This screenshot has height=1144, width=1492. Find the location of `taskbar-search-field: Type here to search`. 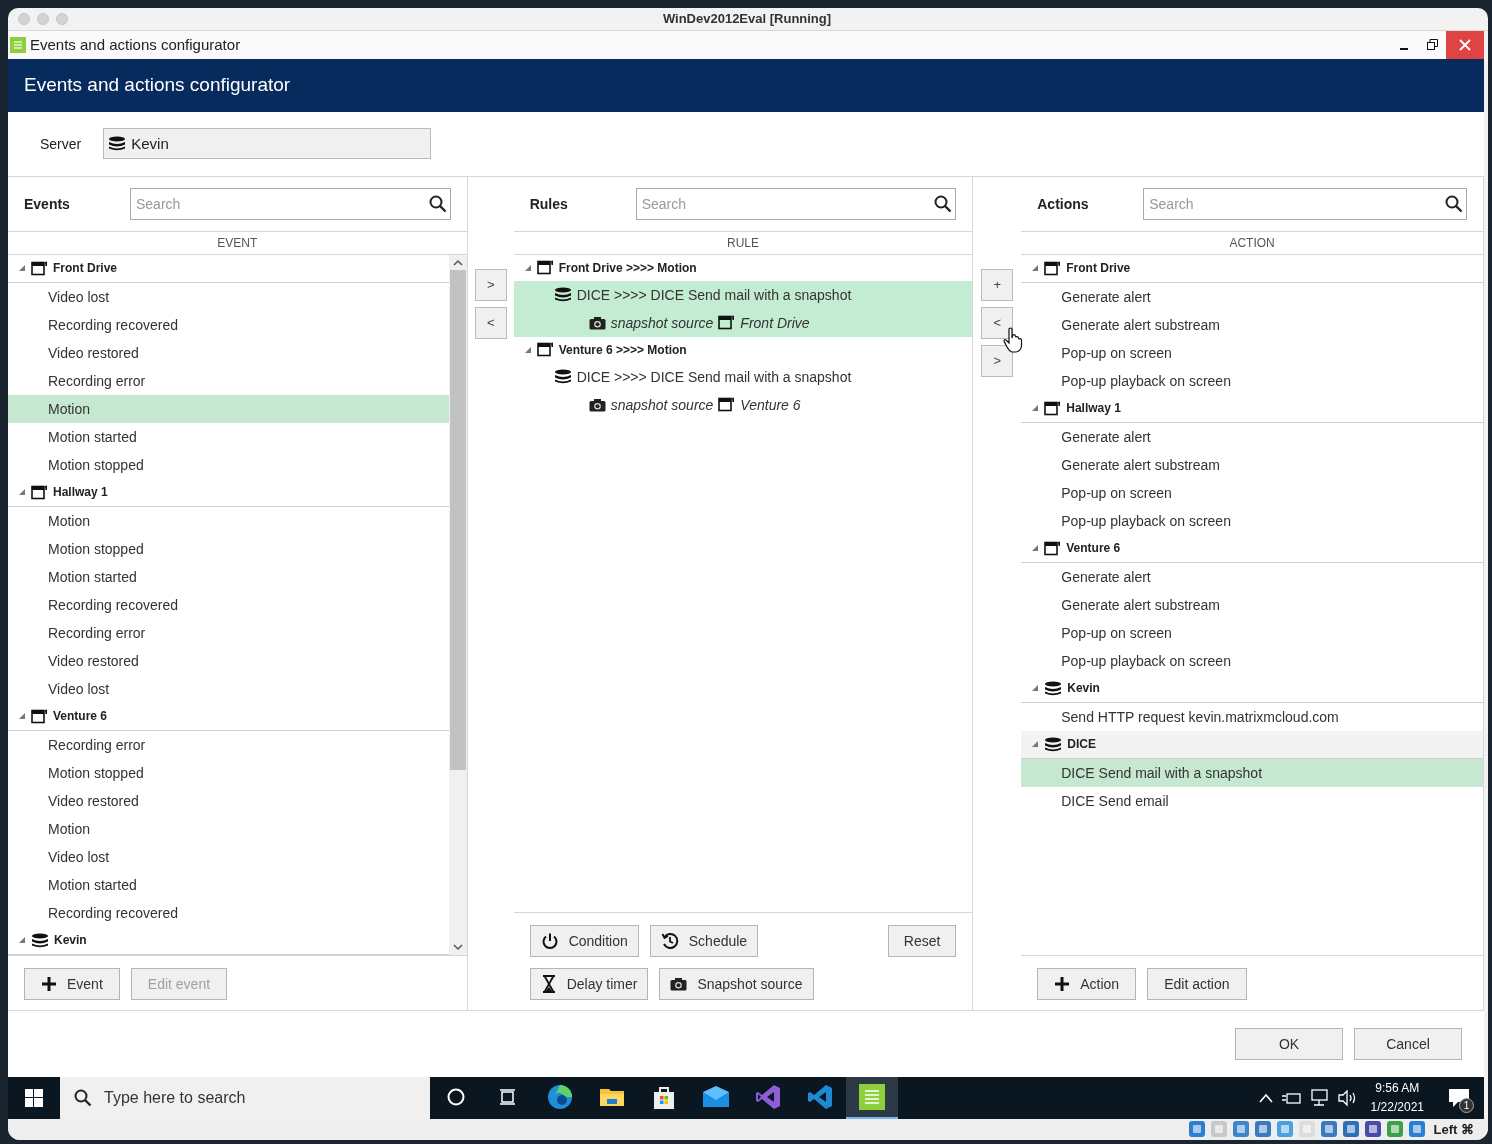

taskbar-search-field: Type here to search is located at coordinates (245, 1097).